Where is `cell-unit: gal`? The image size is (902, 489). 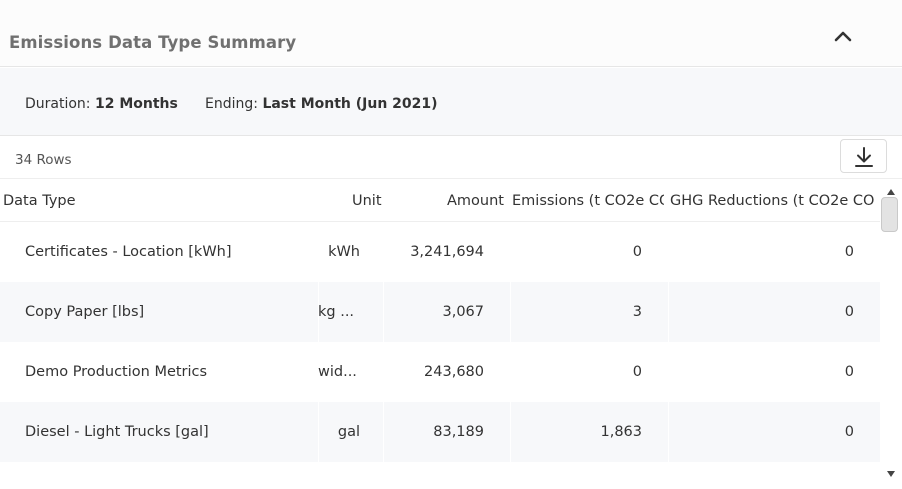
cell-unit: gal is located at coordinates (348, 432).